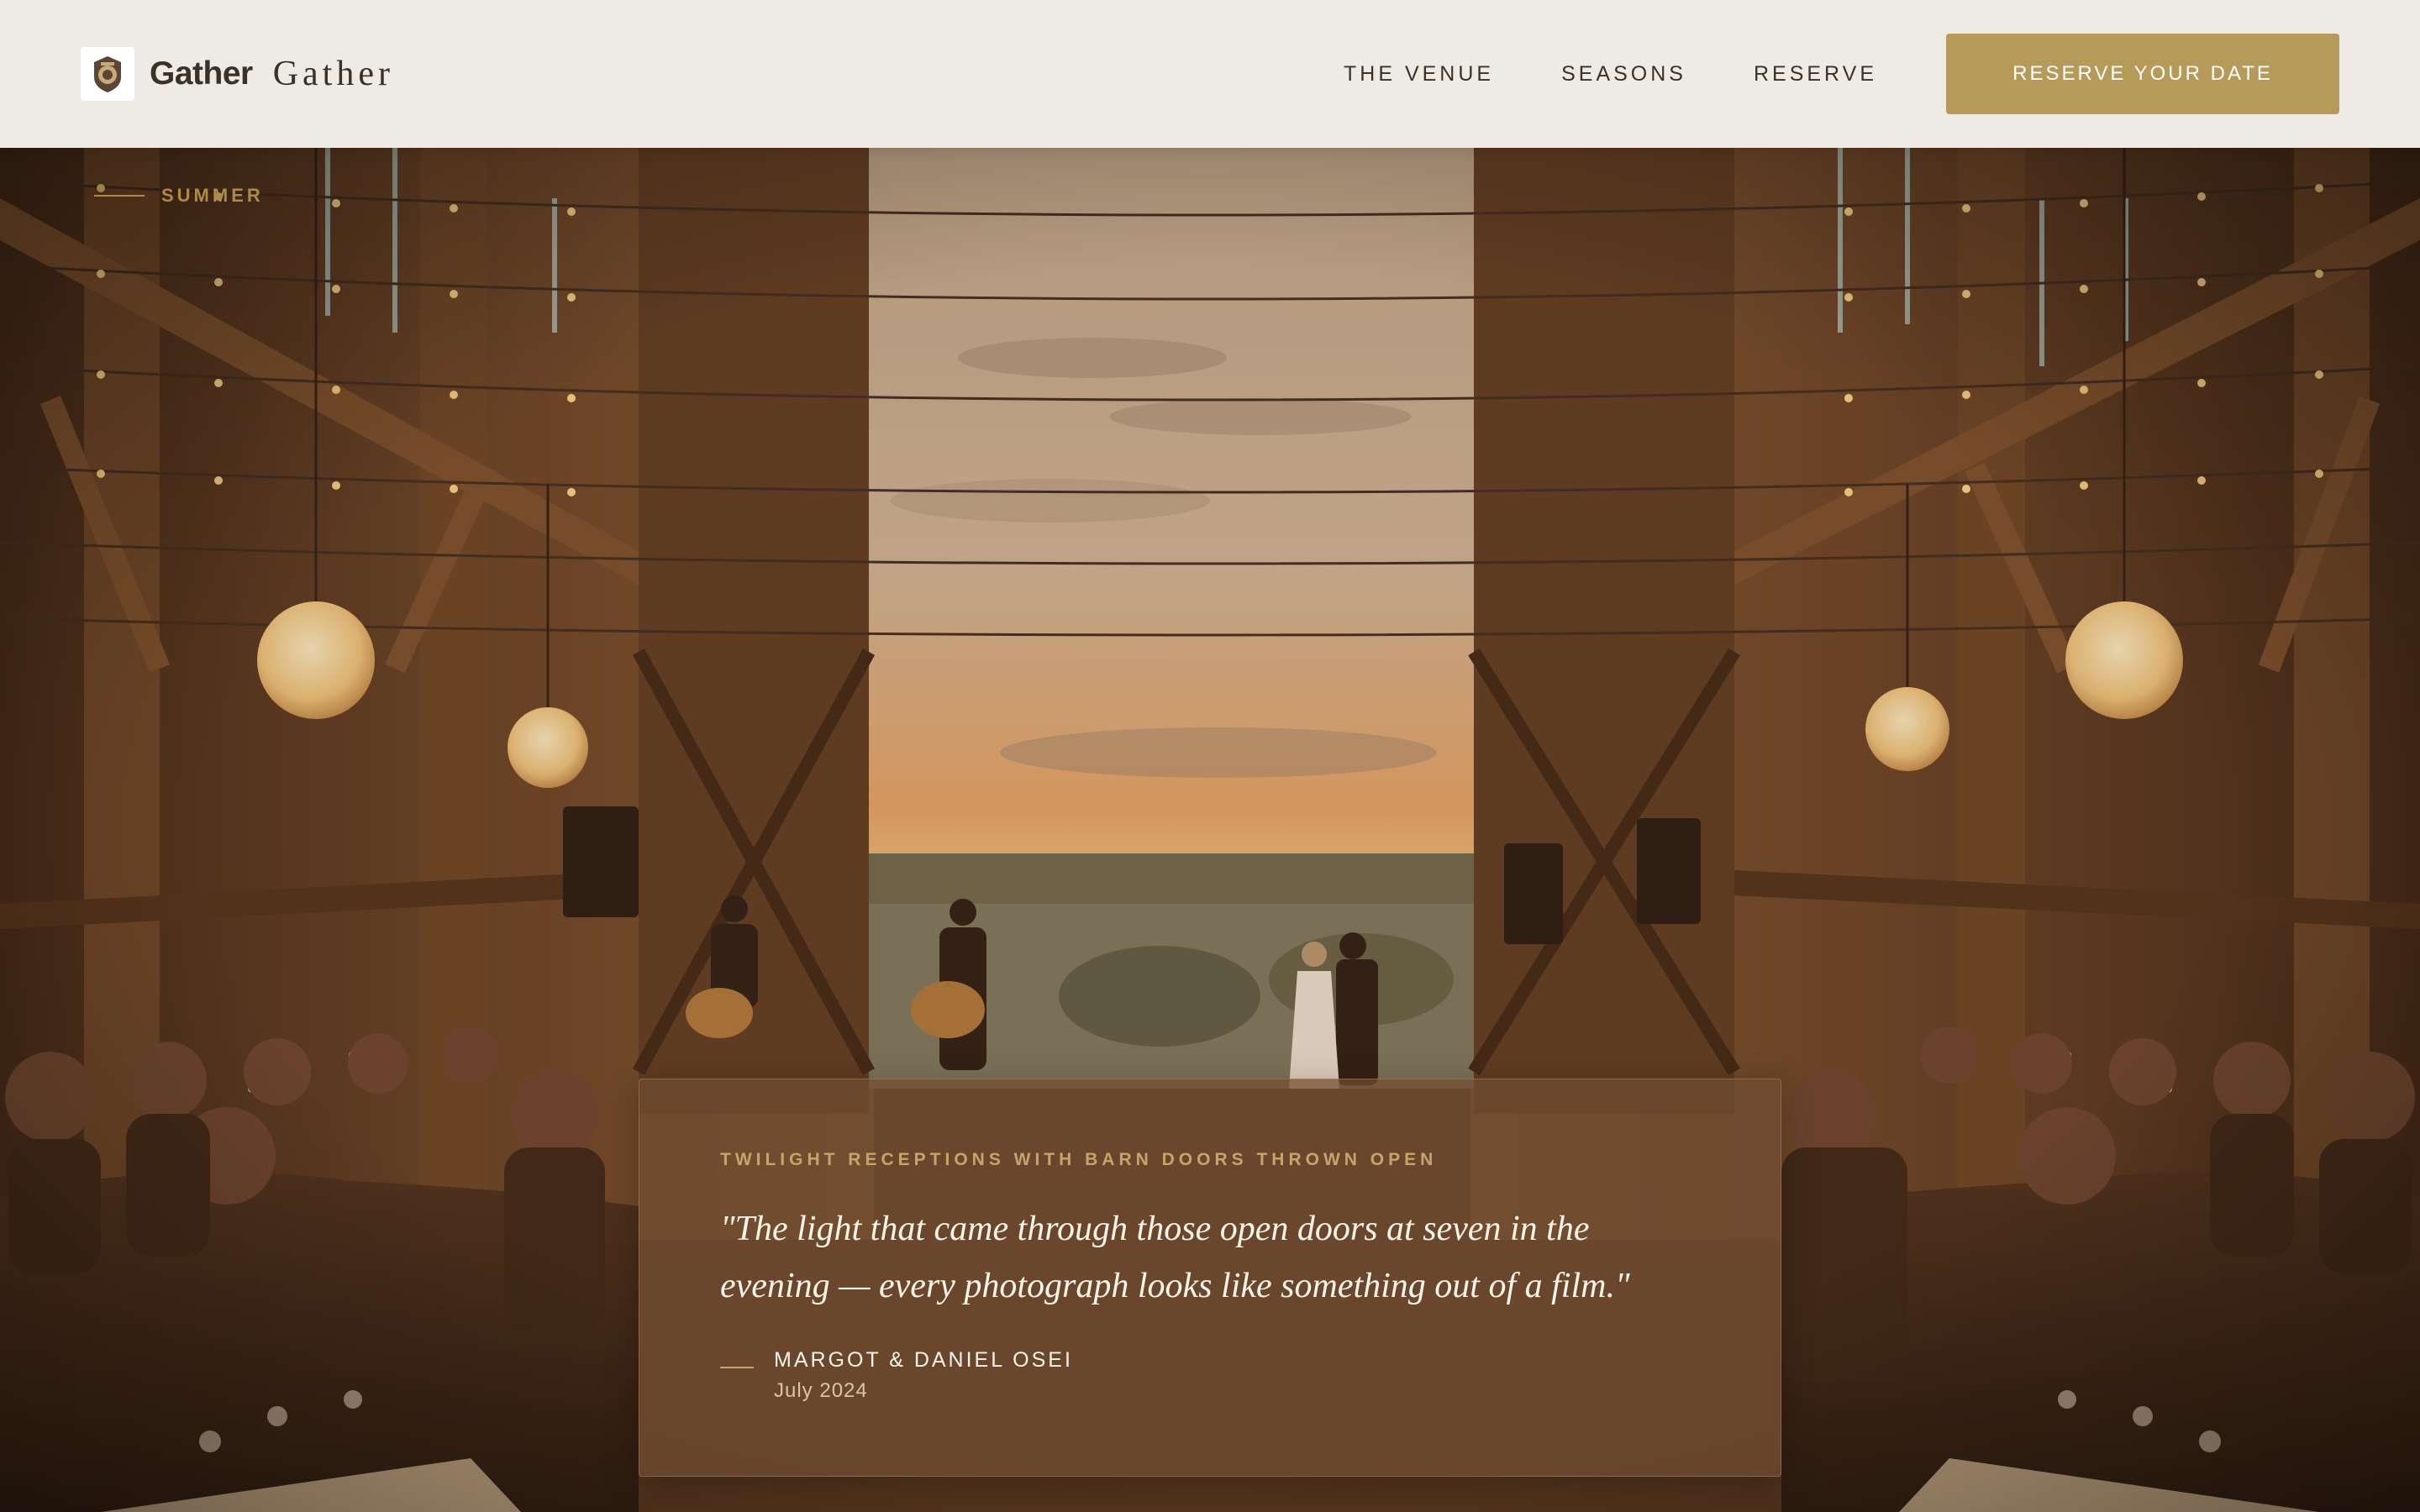  Describe the element at coordinates (107, 74) in the screenshot. I see `lantern-crest-icon` at that location.